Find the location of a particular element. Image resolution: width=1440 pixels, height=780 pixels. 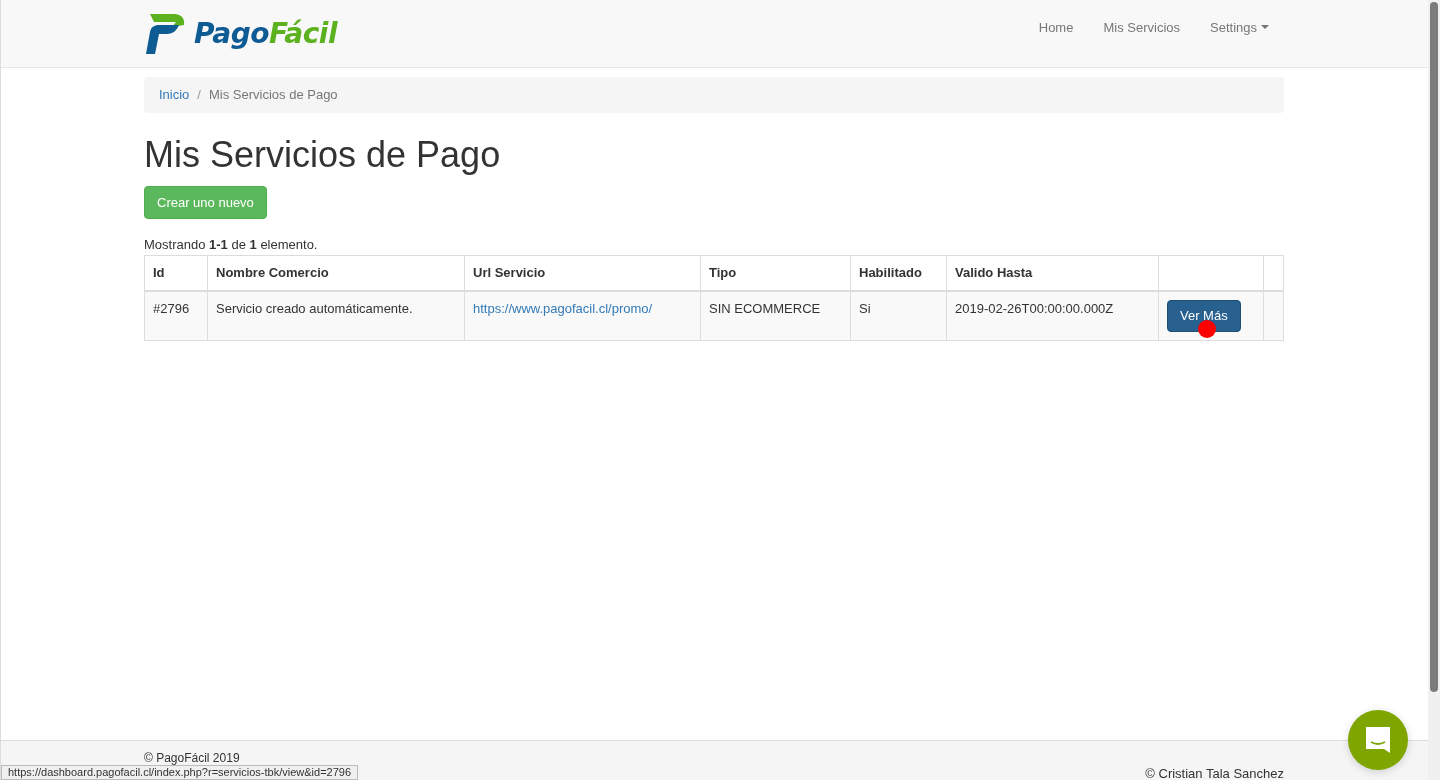

nav-link: Home is located at coordinates (1056, 28).